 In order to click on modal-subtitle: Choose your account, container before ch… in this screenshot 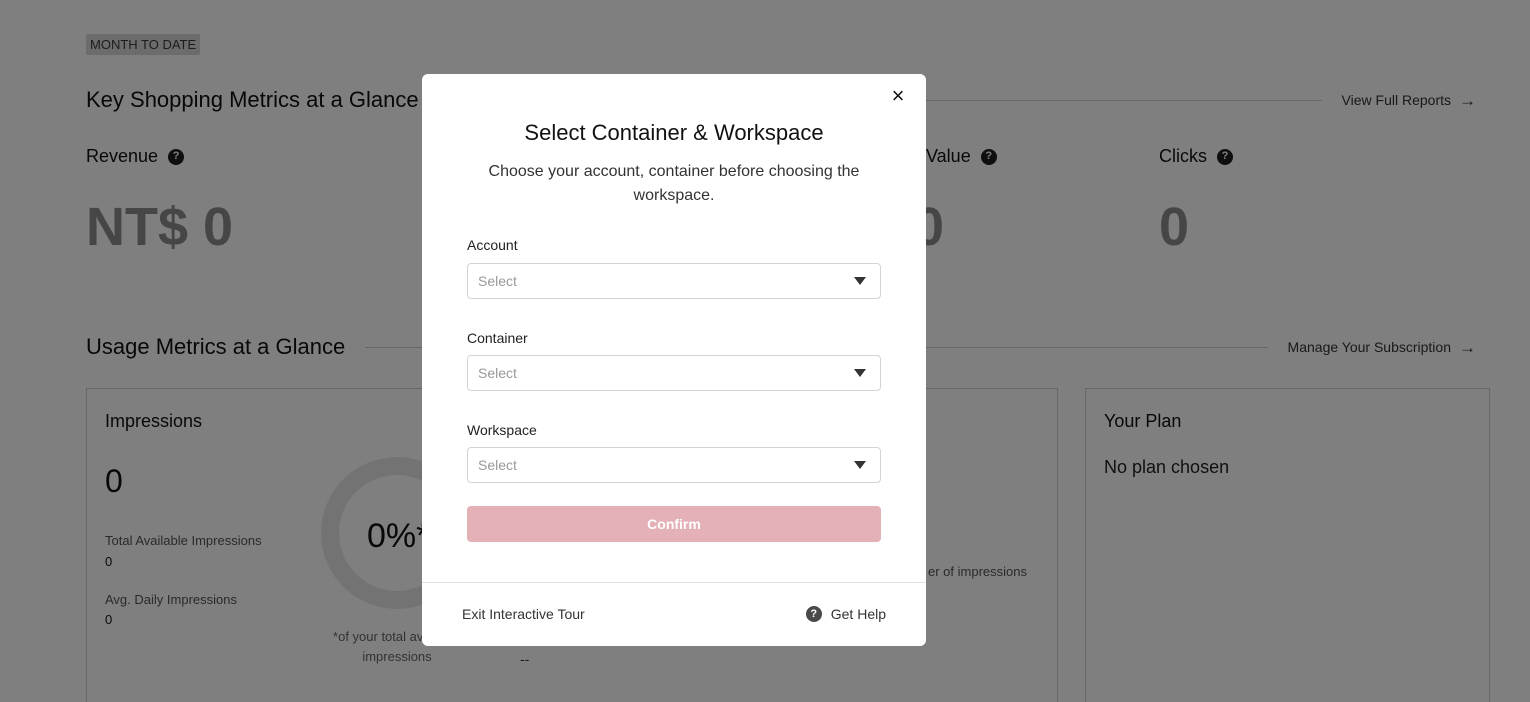, I will do `click(674, 183)`.